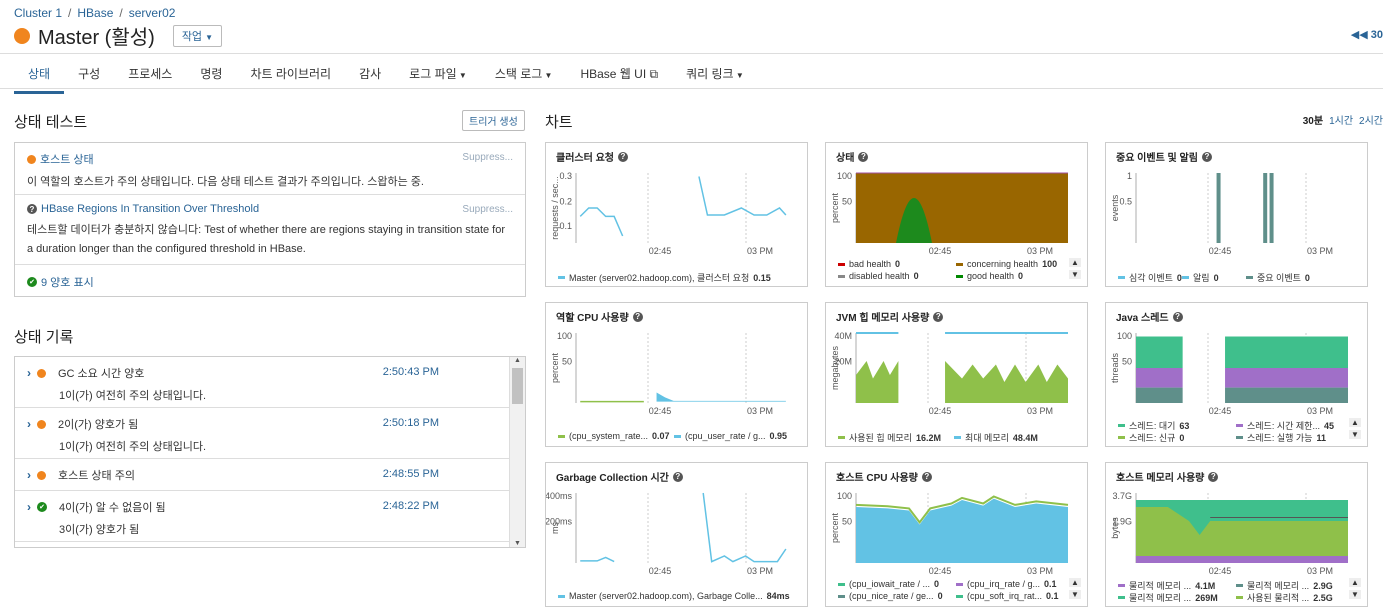 The width and height of the screenshot is (1383, 612). I want to click on legend-item: 중요 이벤트 0, so click(1278, 277).